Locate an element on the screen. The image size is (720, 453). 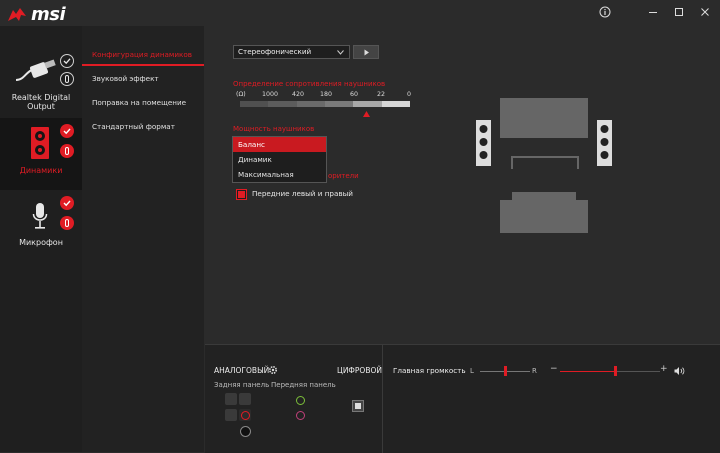
maximize-icon is located at coordinates (679, 12).